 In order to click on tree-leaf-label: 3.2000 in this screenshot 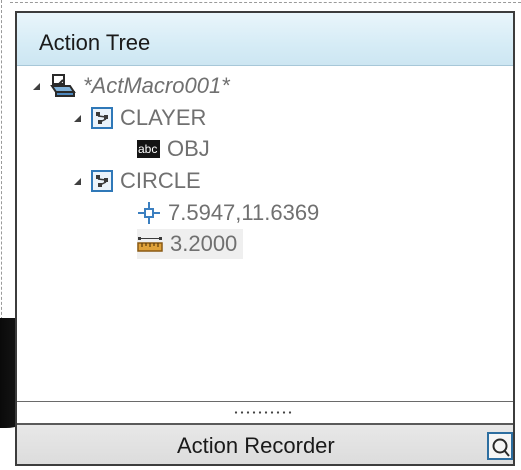, I will do `click(204, 243)`.